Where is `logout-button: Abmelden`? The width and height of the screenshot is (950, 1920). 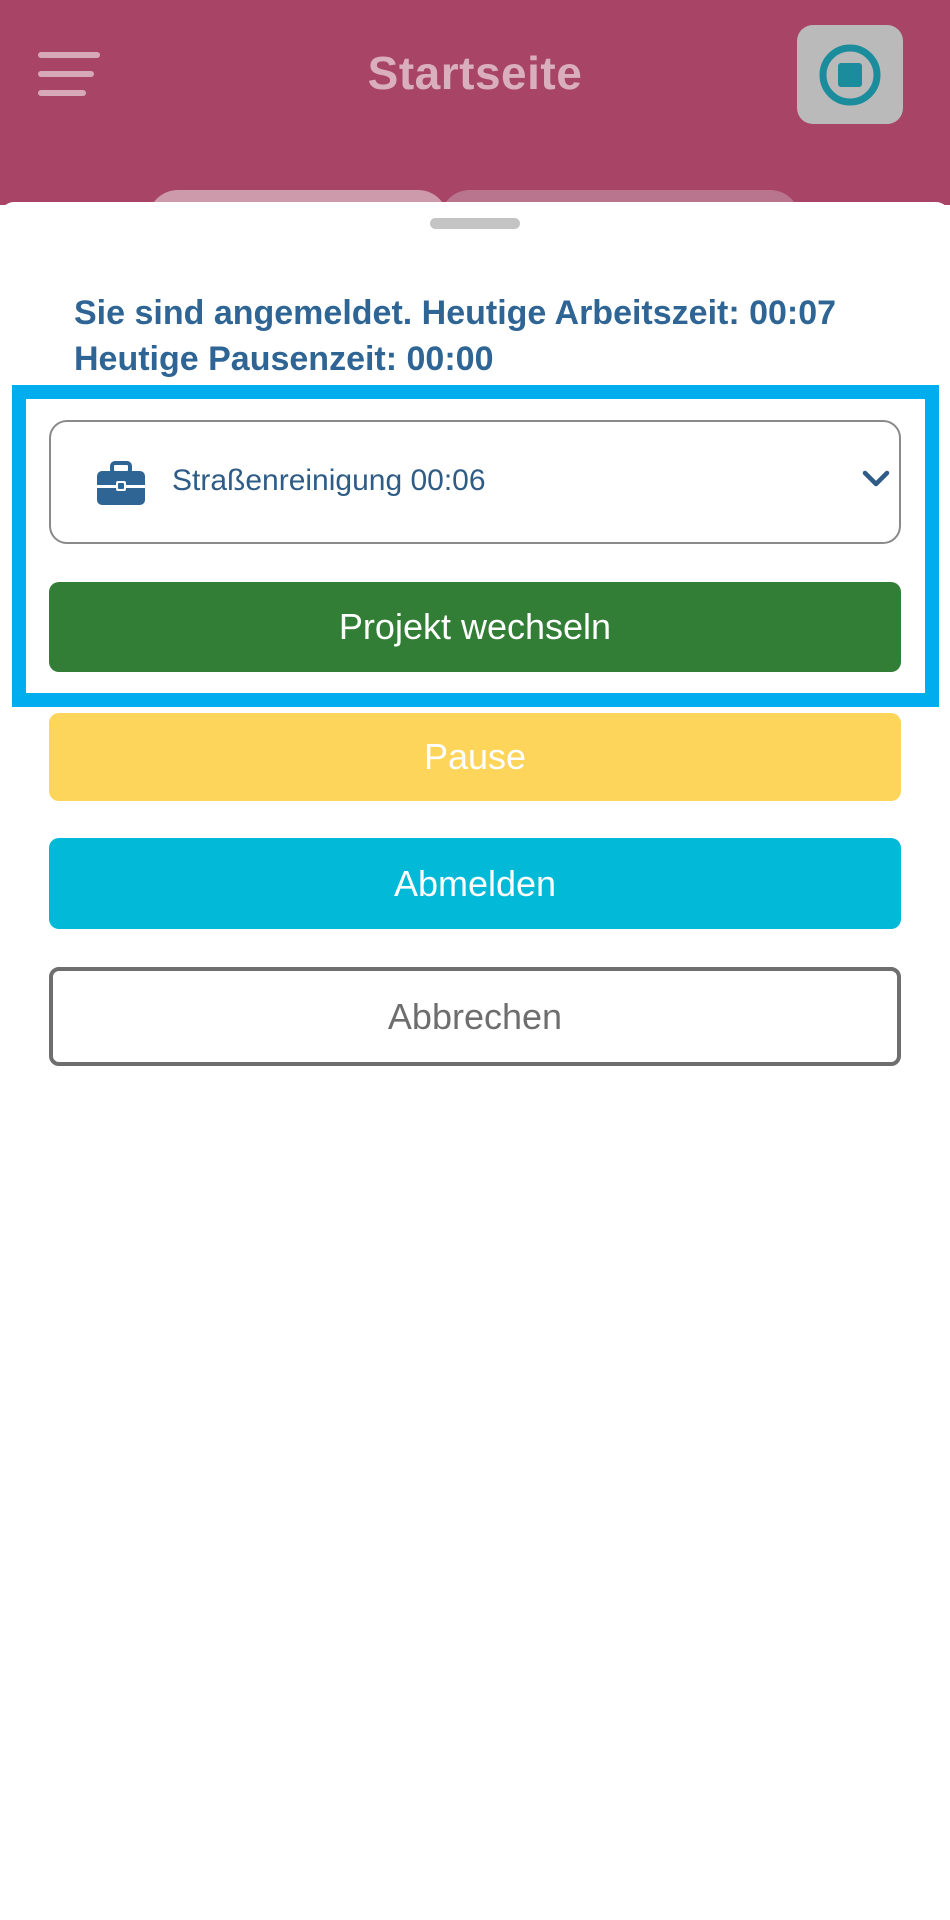 logout-button: Abmelden is located at coordinates (475, 883).